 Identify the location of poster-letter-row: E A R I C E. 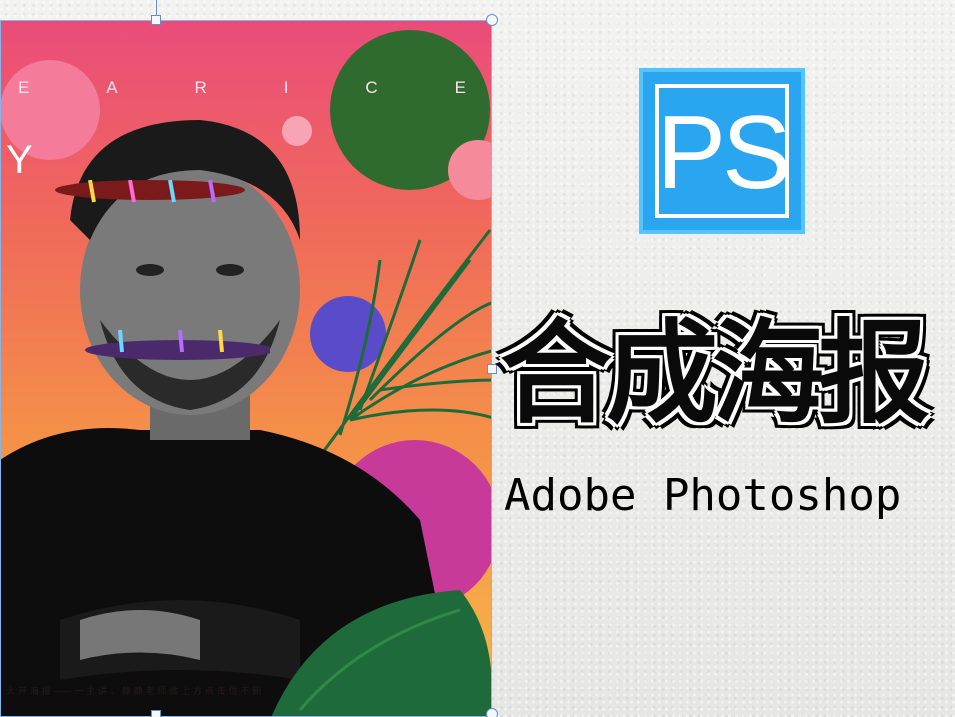
(243, 88).